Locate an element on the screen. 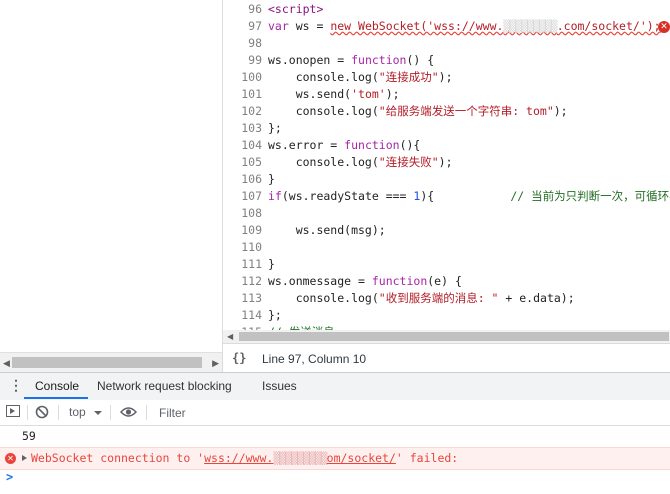 The height and width of the screenshot is (494, 670). code-line: 112 ws.onmessage = function(e) { is located at coordinates (446, 281).